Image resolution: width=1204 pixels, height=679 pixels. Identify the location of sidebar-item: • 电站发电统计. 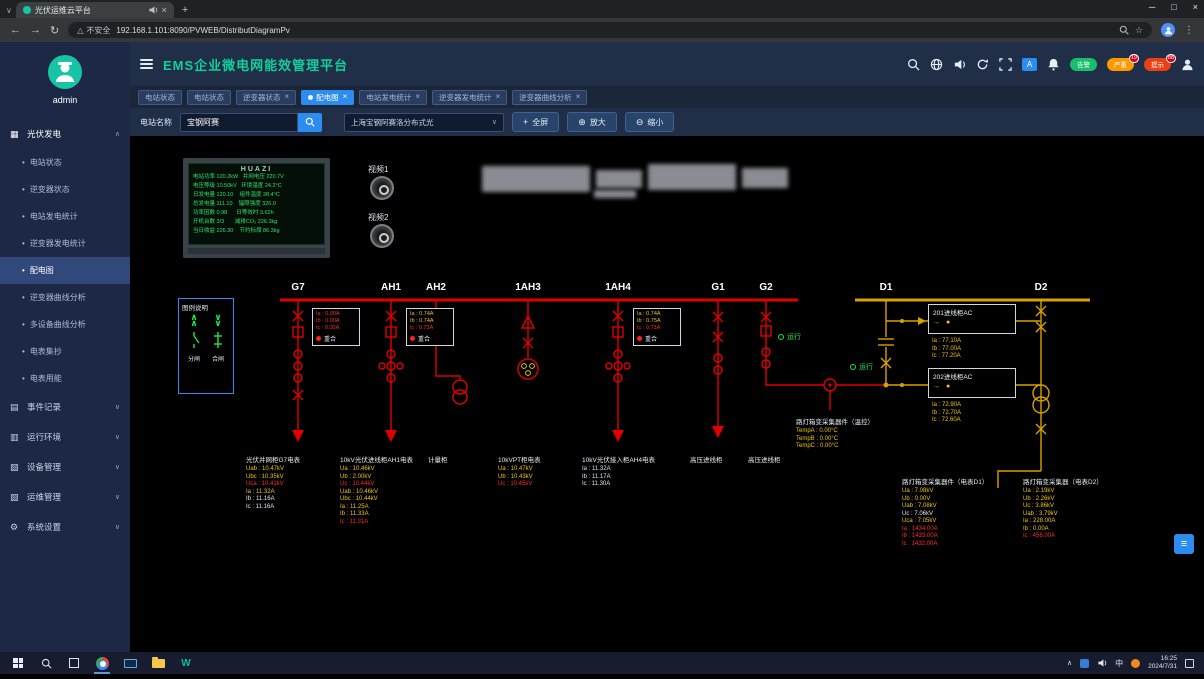
(65, 216).